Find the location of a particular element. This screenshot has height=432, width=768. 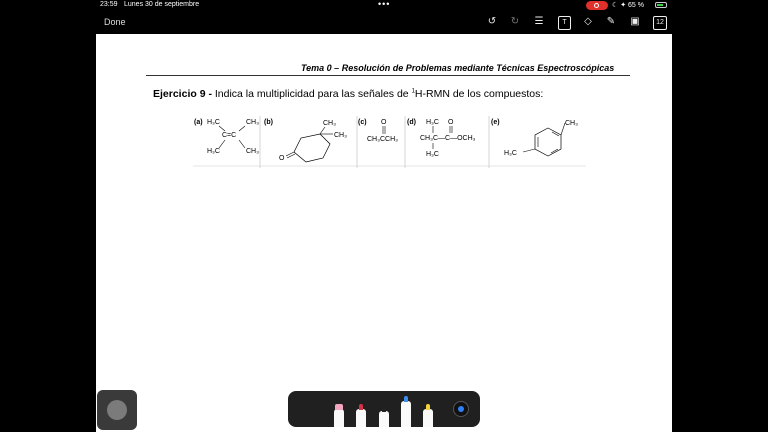

compound-e-label: (e) is located at coordinates (495, 122).